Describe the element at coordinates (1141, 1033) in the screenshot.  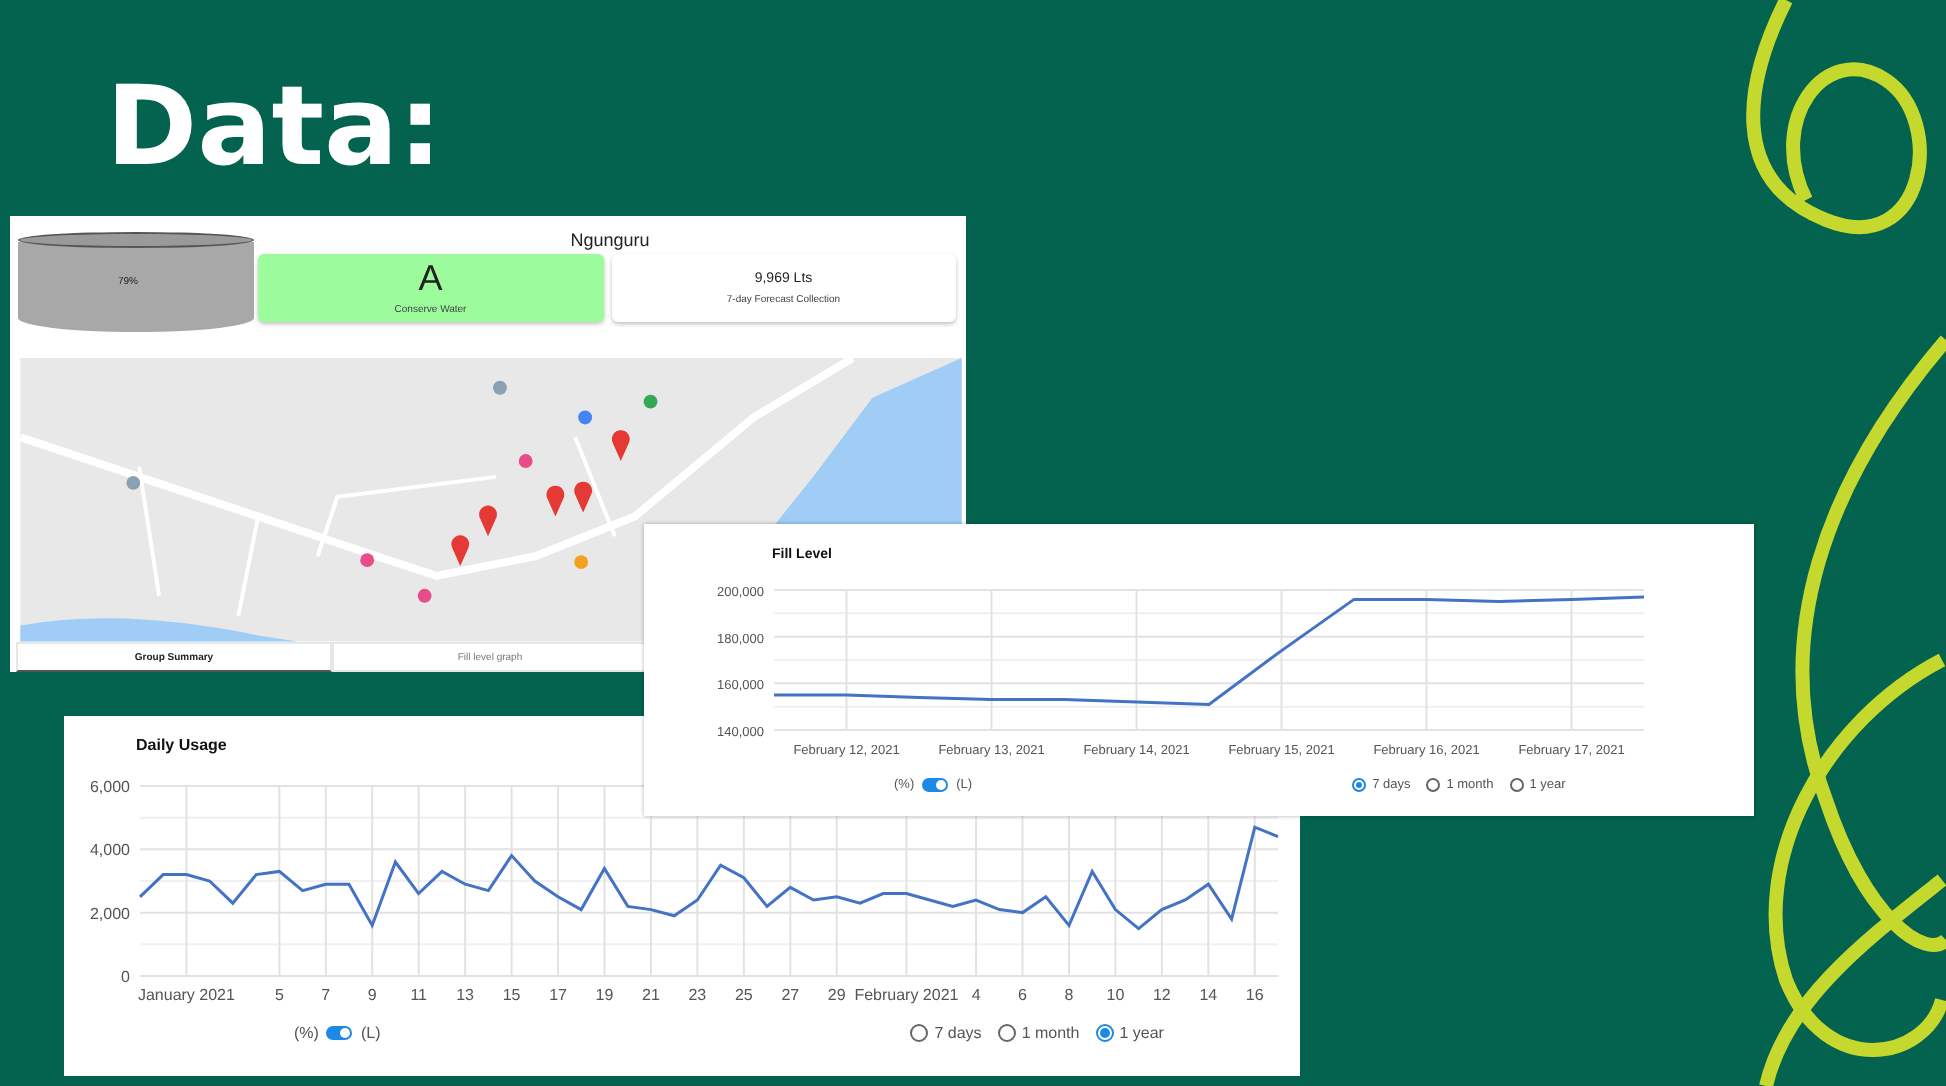
I see `radio-label: 1 year` at that location.